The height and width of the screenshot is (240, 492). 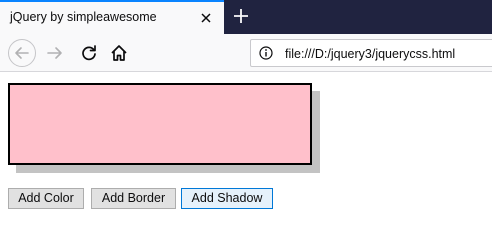 I want to click on add-color-button: Add Color, so click(x=46, y=198).